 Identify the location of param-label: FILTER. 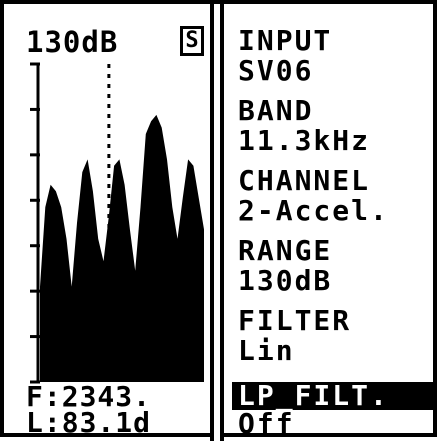
(295, 320).